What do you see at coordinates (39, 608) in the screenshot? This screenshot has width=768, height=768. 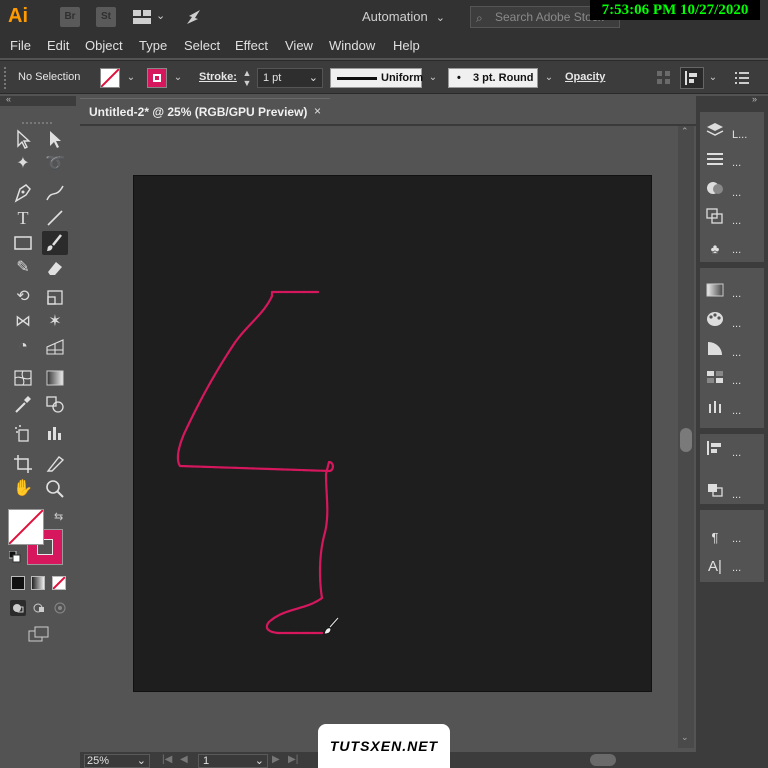 I see `draw-behind-icon` at bounding box center [39, 608].